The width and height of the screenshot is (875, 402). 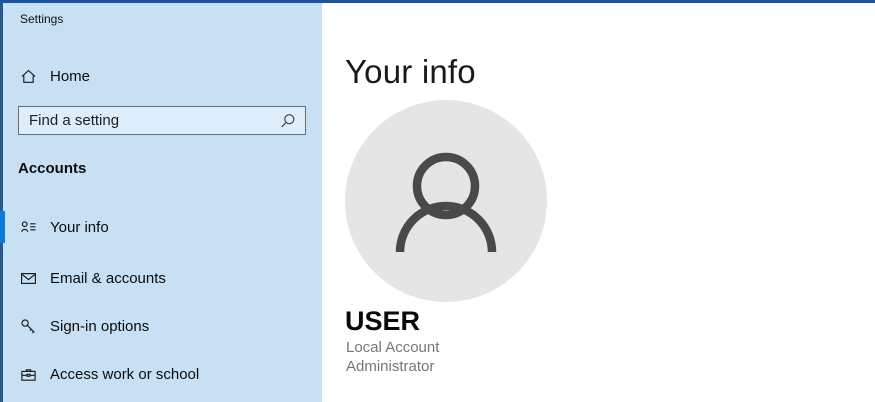 I want to click on page-title: Your info, so click(x=410, y=71).